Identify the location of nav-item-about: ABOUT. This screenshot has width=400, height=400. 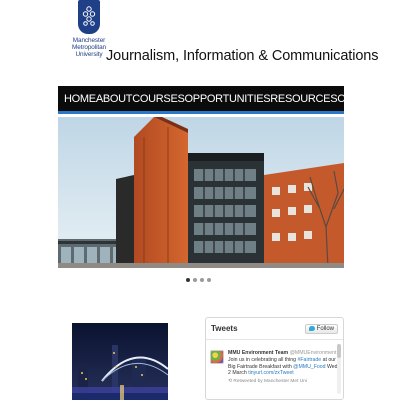
(114, 99).